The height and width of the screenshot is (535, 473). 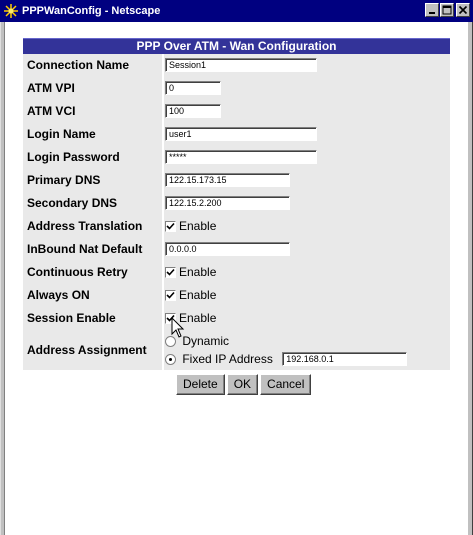 I want to click on maximize-button, so click(x=447, y=10).